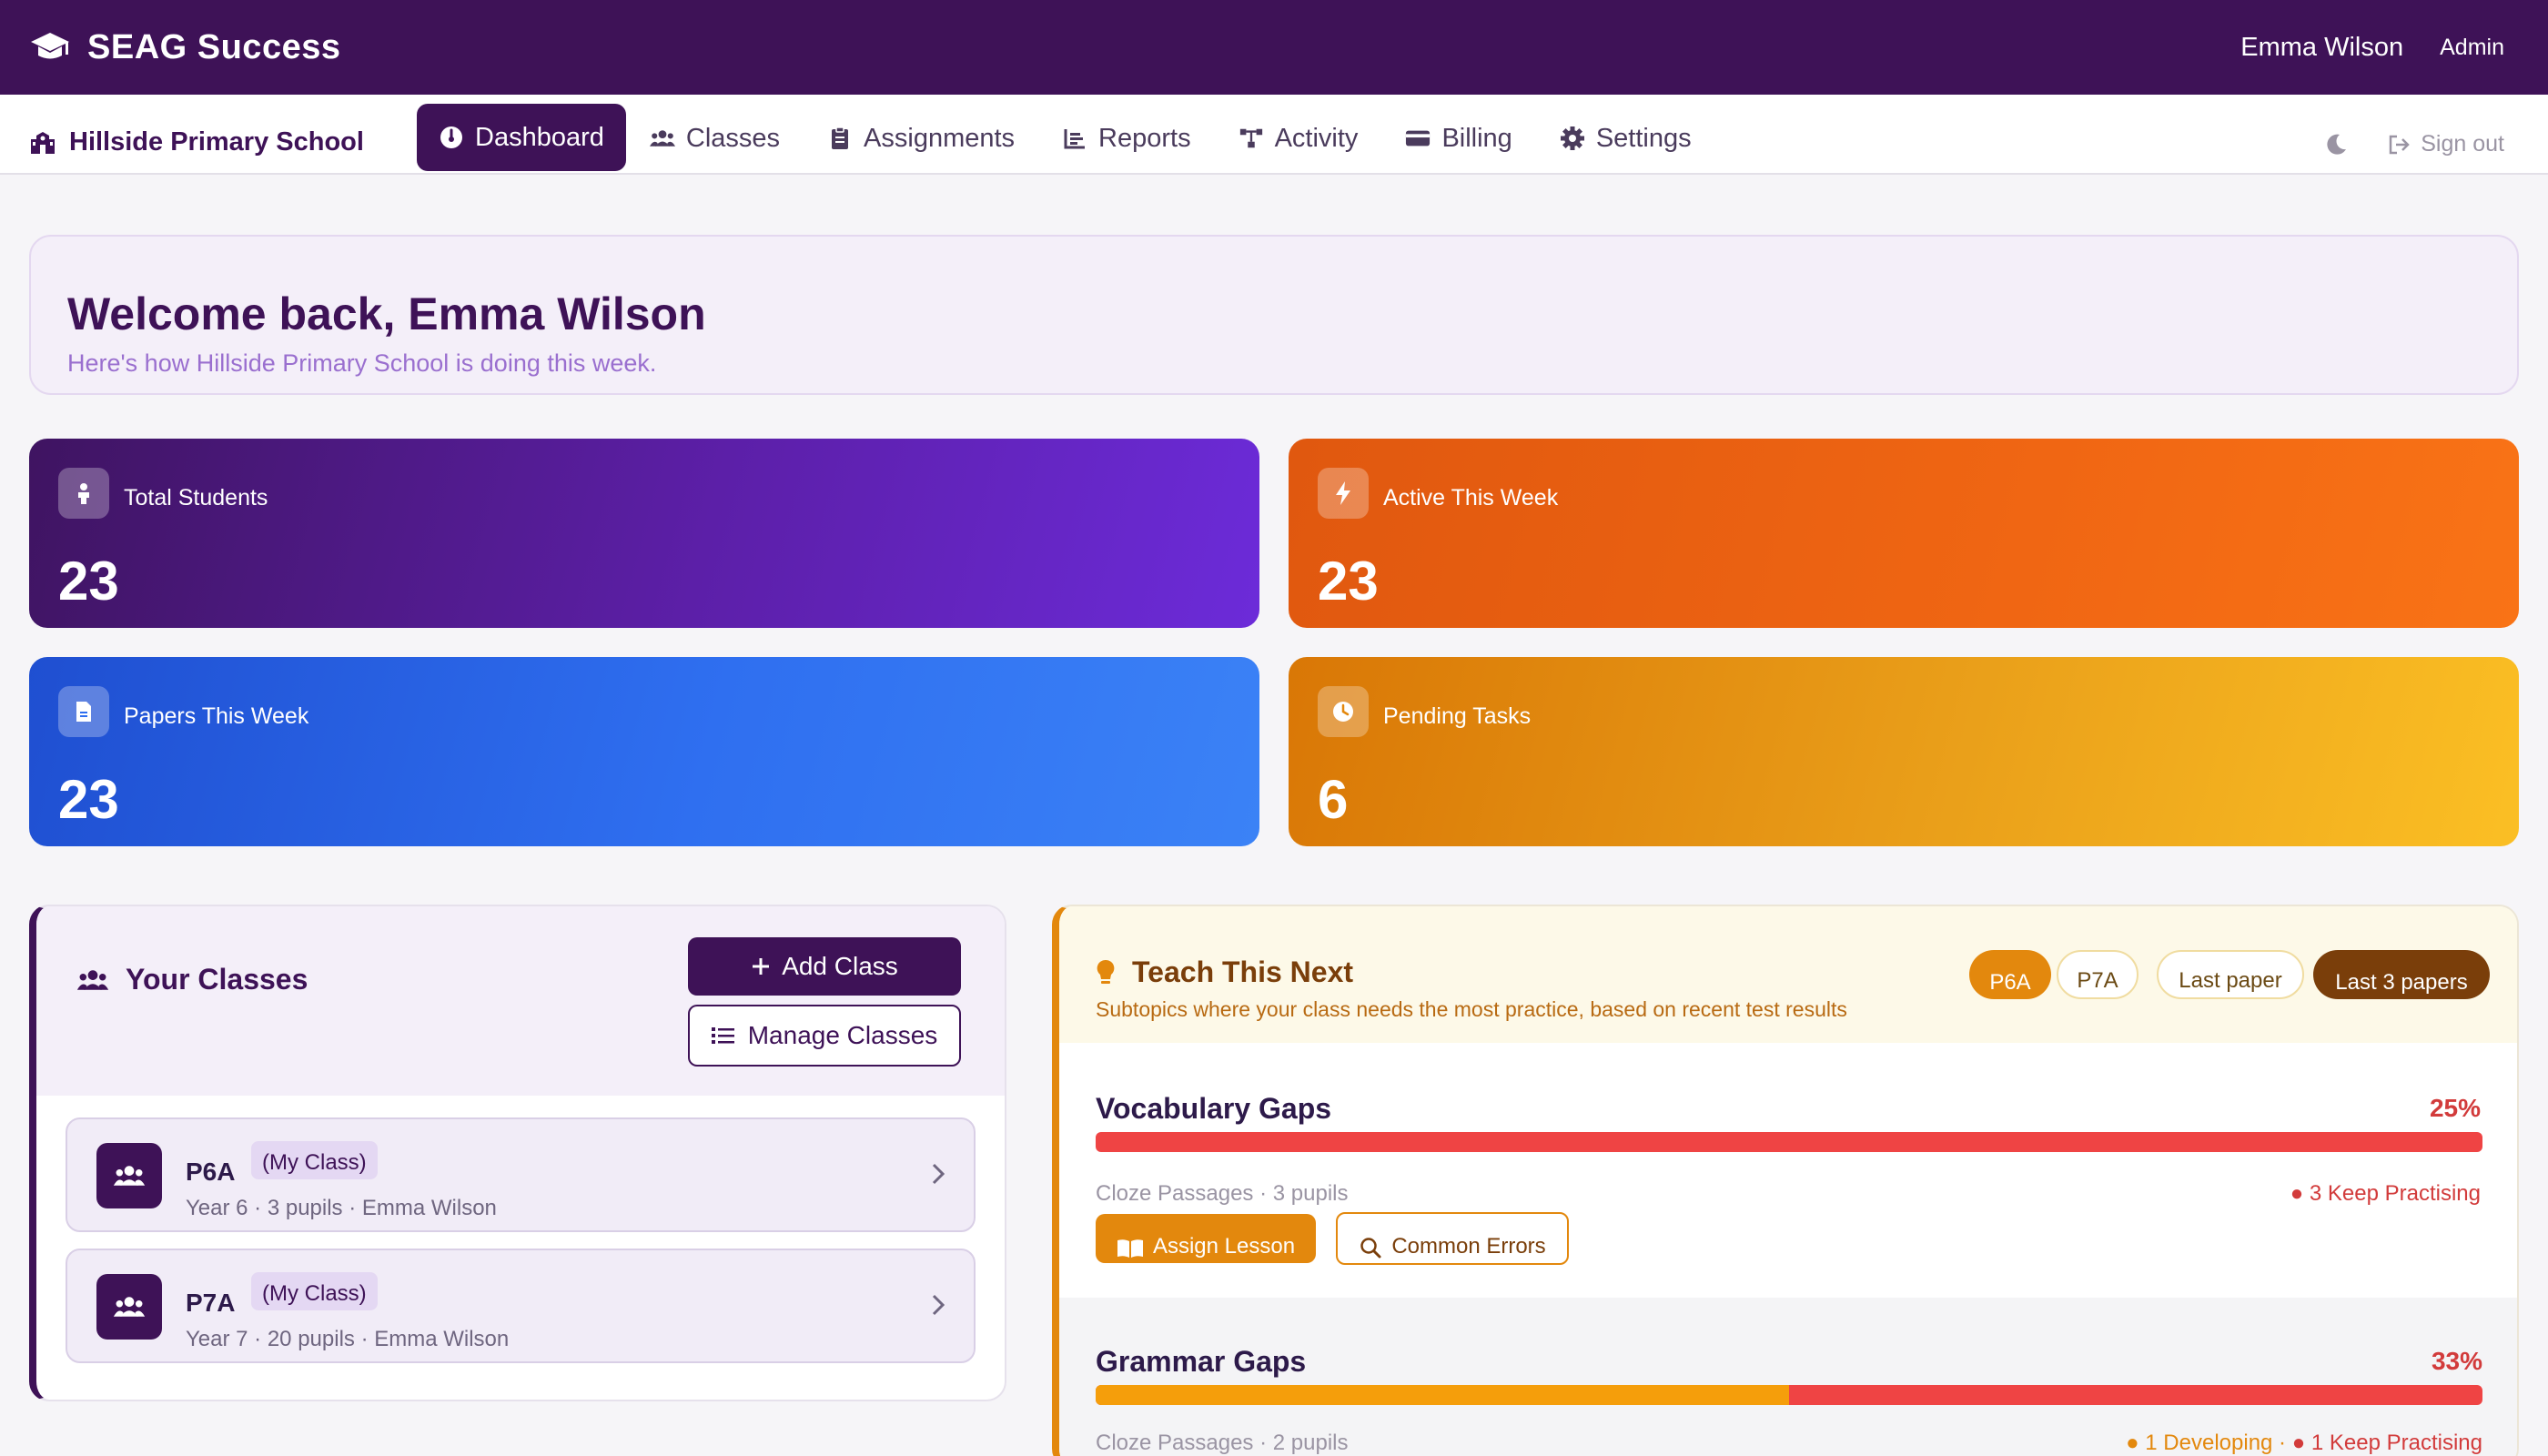 This screenshot has width=2548, height=1456. Describe the element at coordinates (1469, 1246) in the screenshot. I see `common-errors-label: Common Errors` at that location.